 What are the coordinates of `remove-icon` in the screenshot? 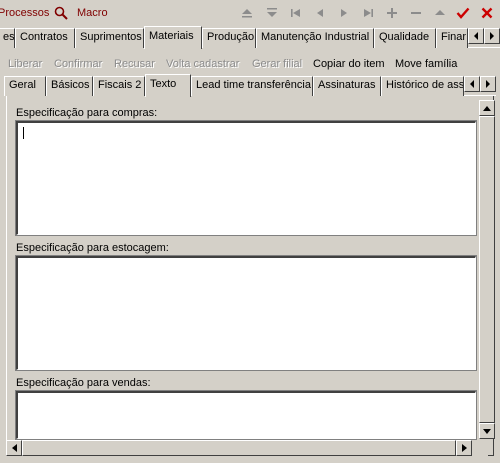 It's located at (416, 13).